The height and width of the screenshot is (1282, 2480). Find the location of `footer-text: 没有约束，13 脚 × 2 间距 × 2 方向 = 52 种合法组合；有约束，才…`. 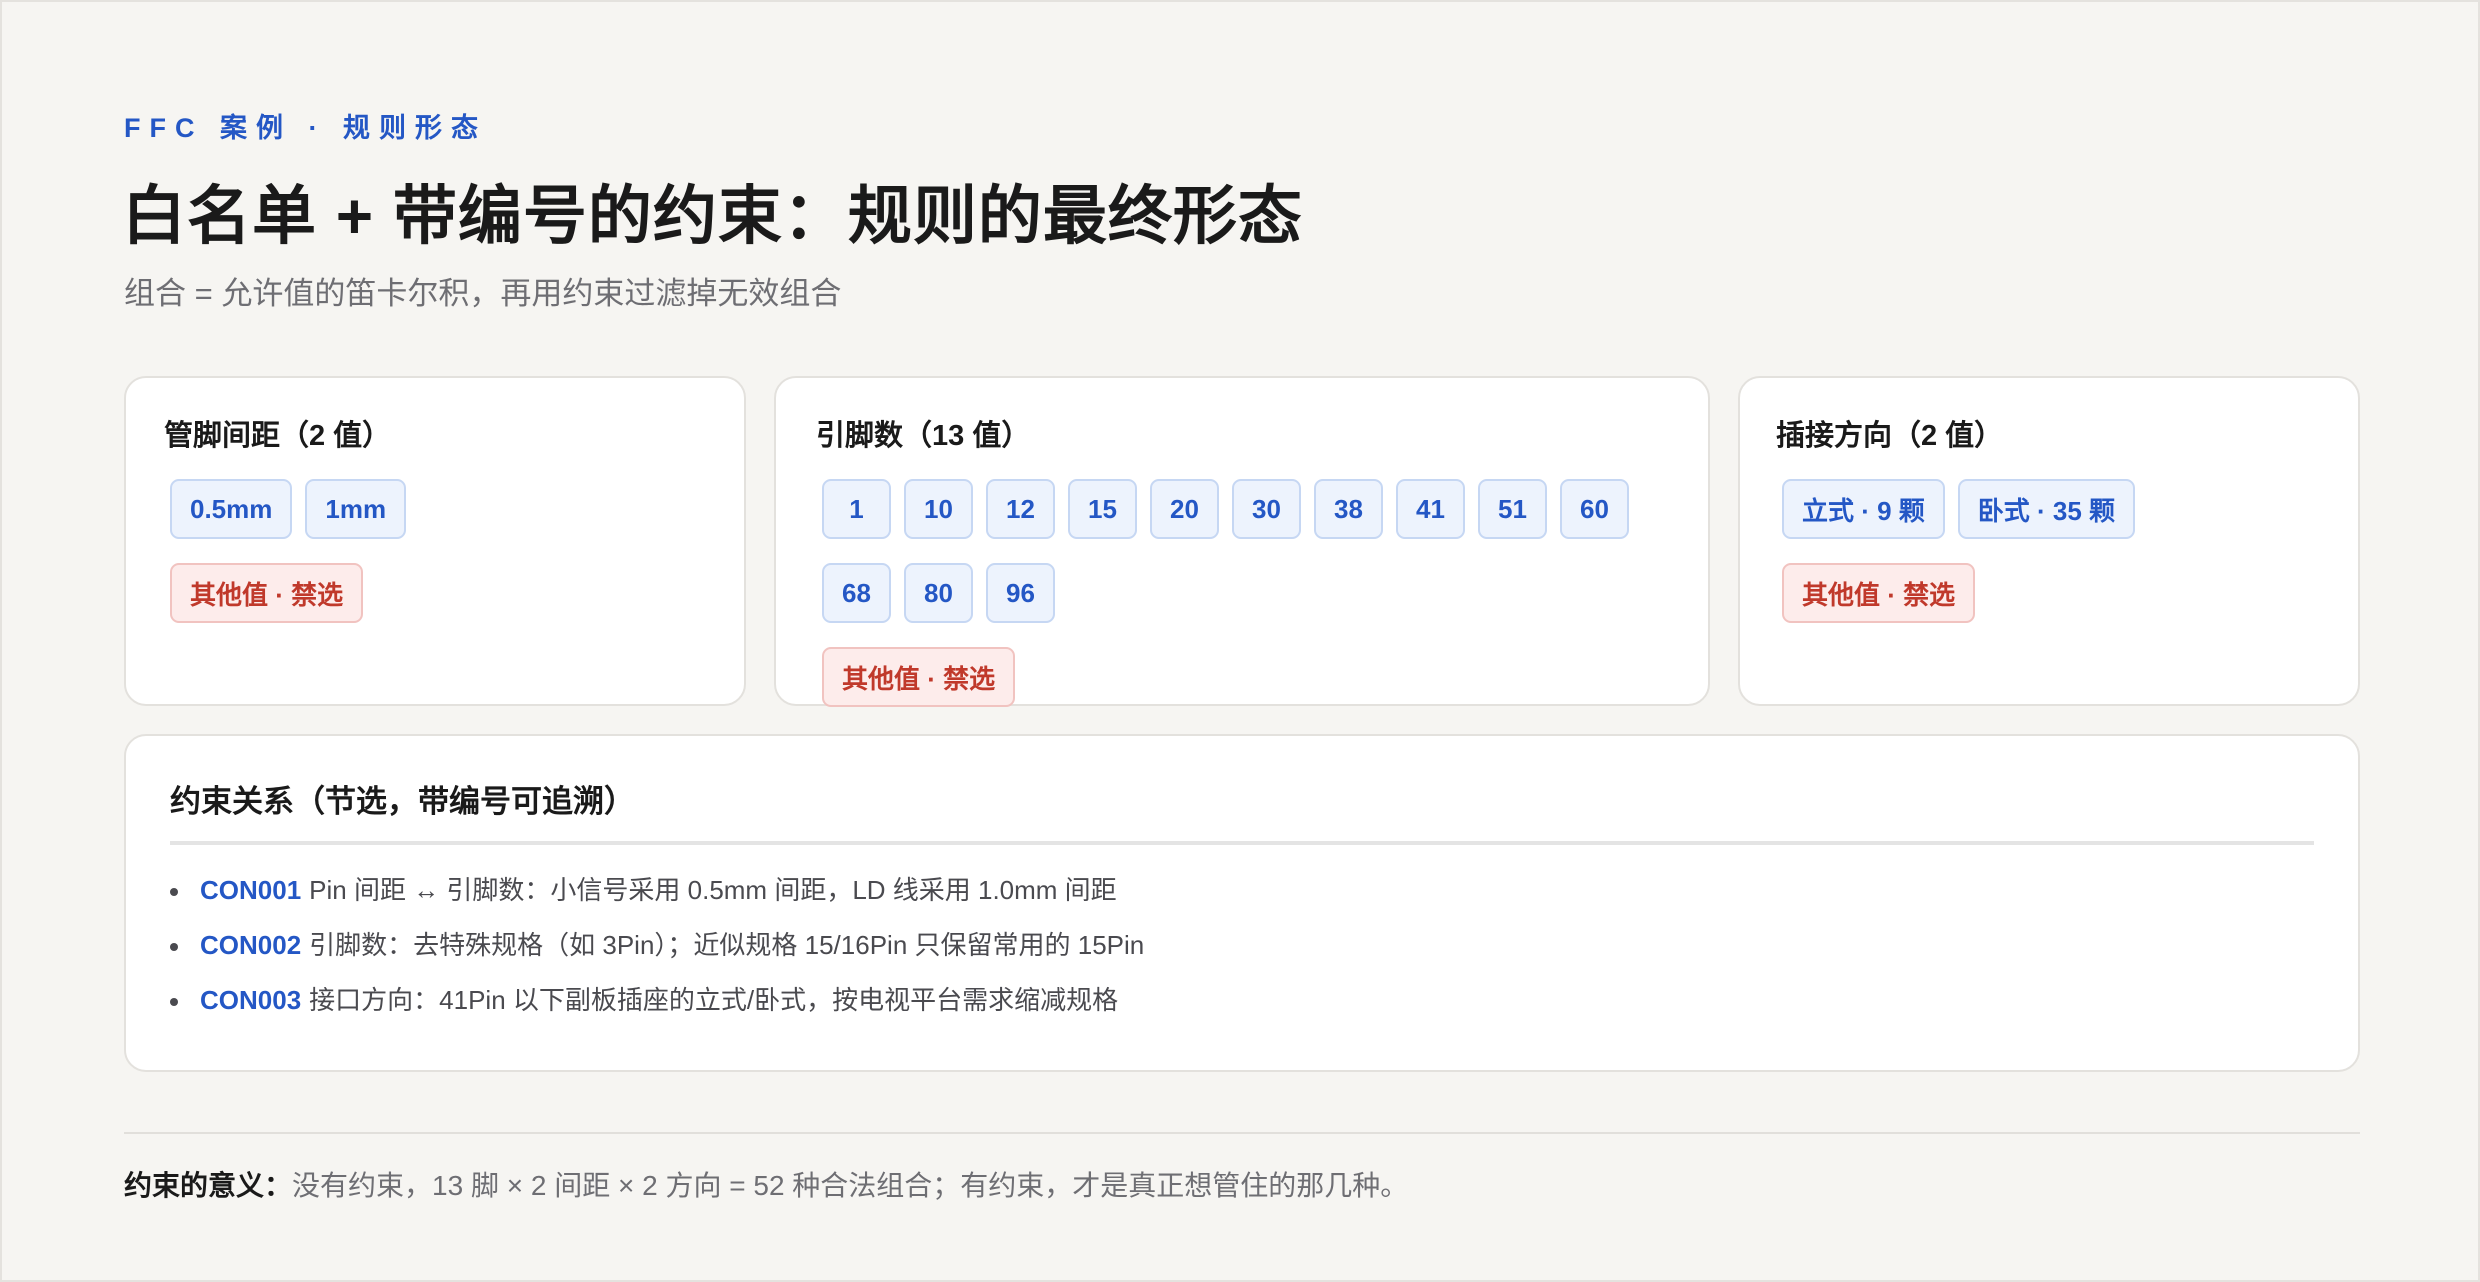

footer-text: 没有约束，13 脚 × 2 间距 × 2 方向 = 52 种合法组合；有约束，才… is located at coordinates (850, 1185).